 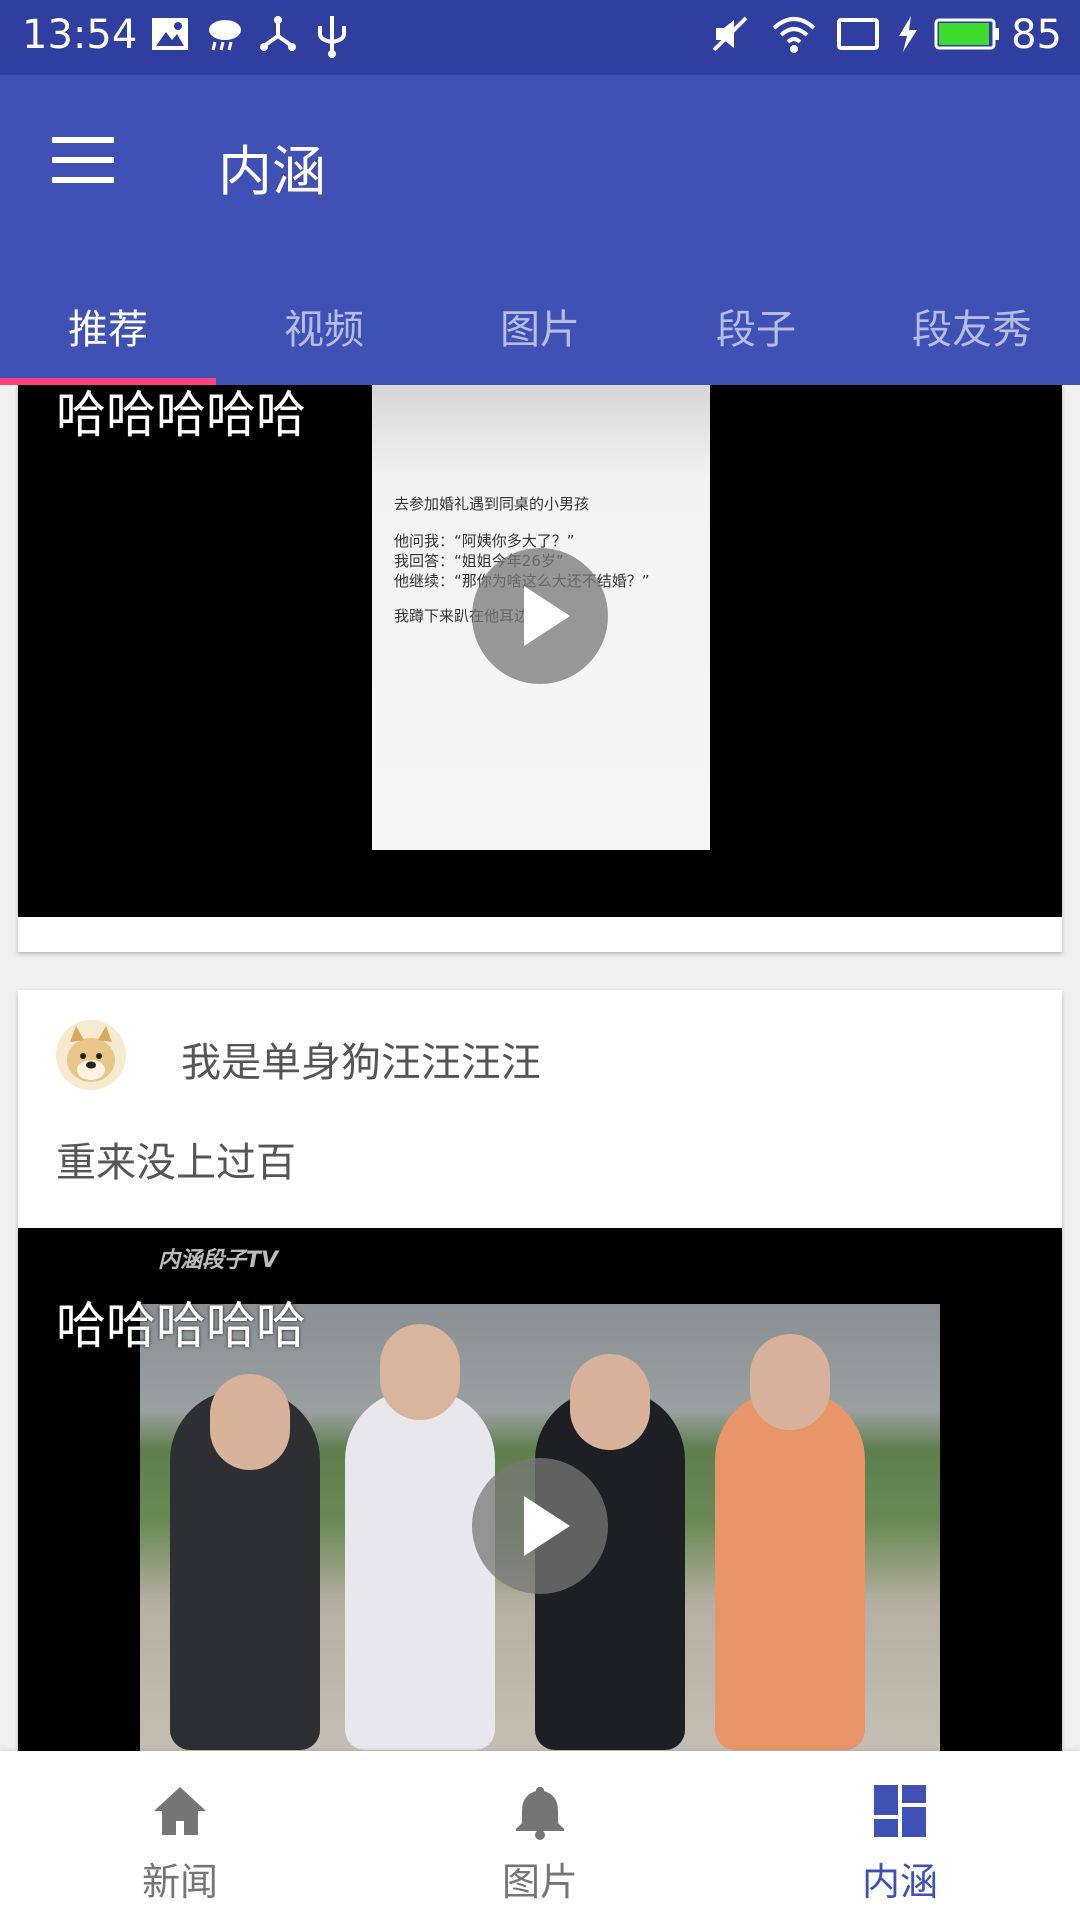 What do you see at coordinates (540, 1813) in the screenshot?
I see `bell-icon` at bounding box center [540, 1813].